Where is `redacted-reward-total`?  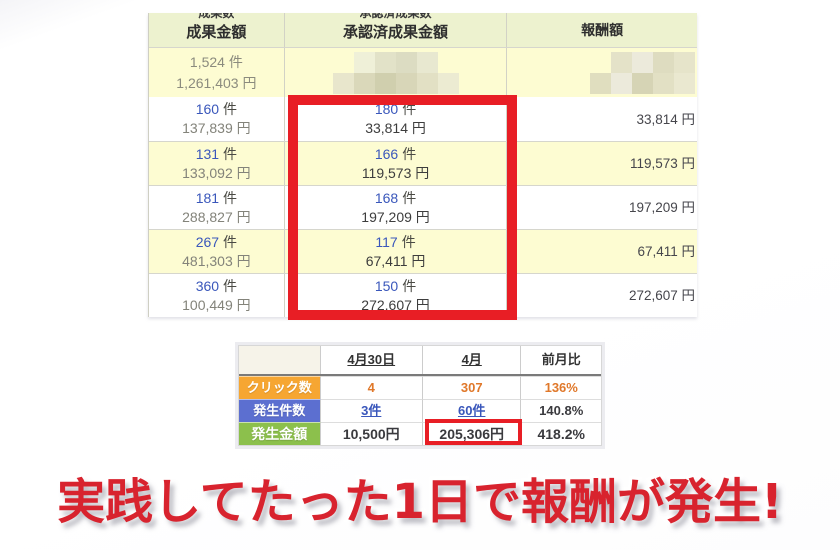
redacted-reward-total is located at coordinates (642, 72).